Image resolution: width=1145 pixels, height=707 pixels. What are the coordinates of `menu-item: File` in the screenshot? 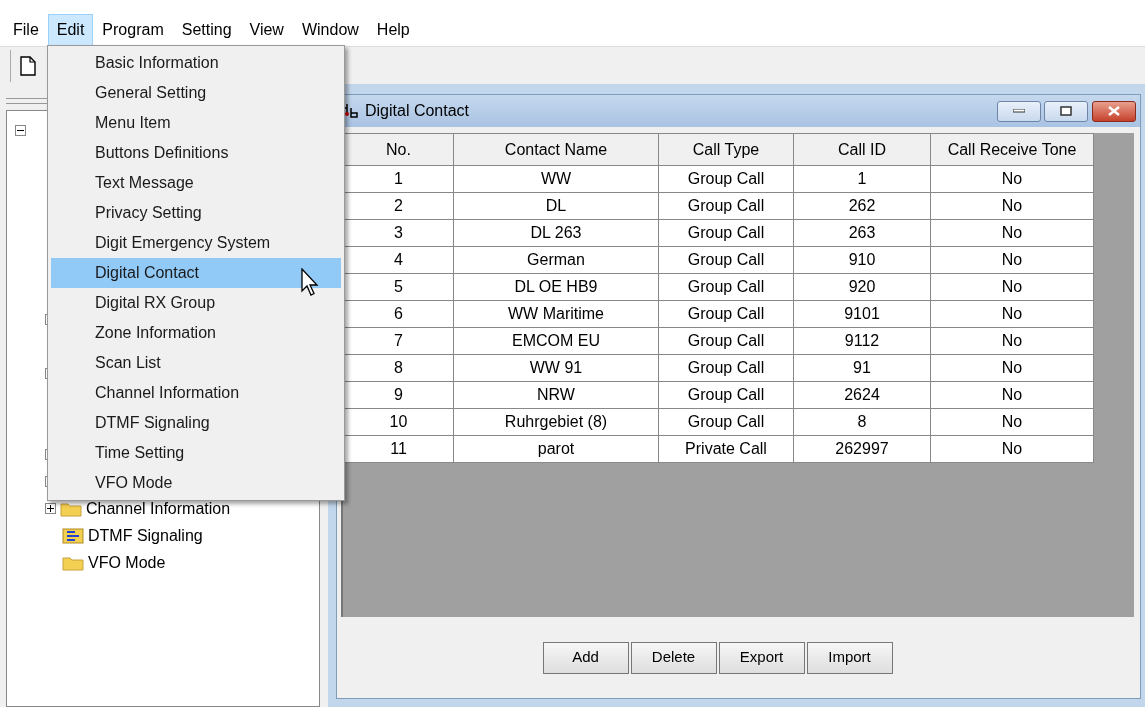 It's located at (26, 30).